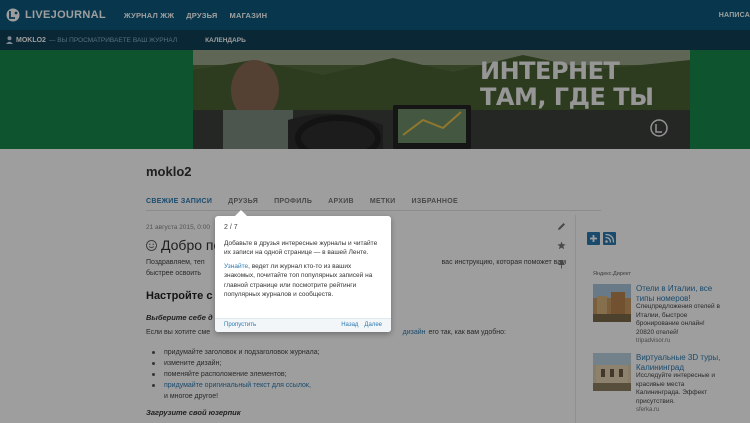  I want to click on post-tools, so click(561, 245).